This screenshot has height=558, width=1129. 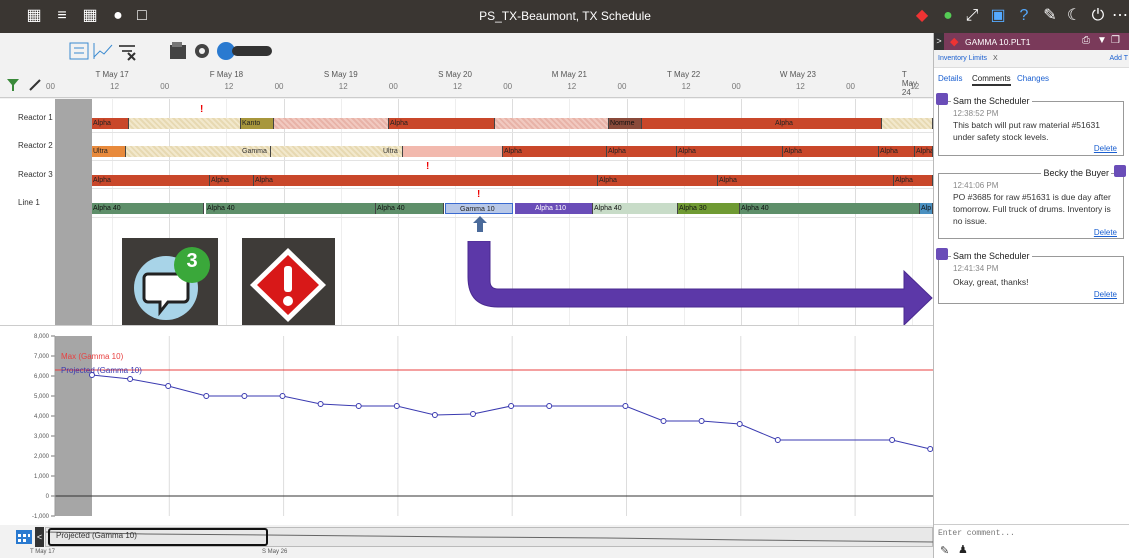 I want to click on power-icon: ⏻, so click(x=1098, y=16).